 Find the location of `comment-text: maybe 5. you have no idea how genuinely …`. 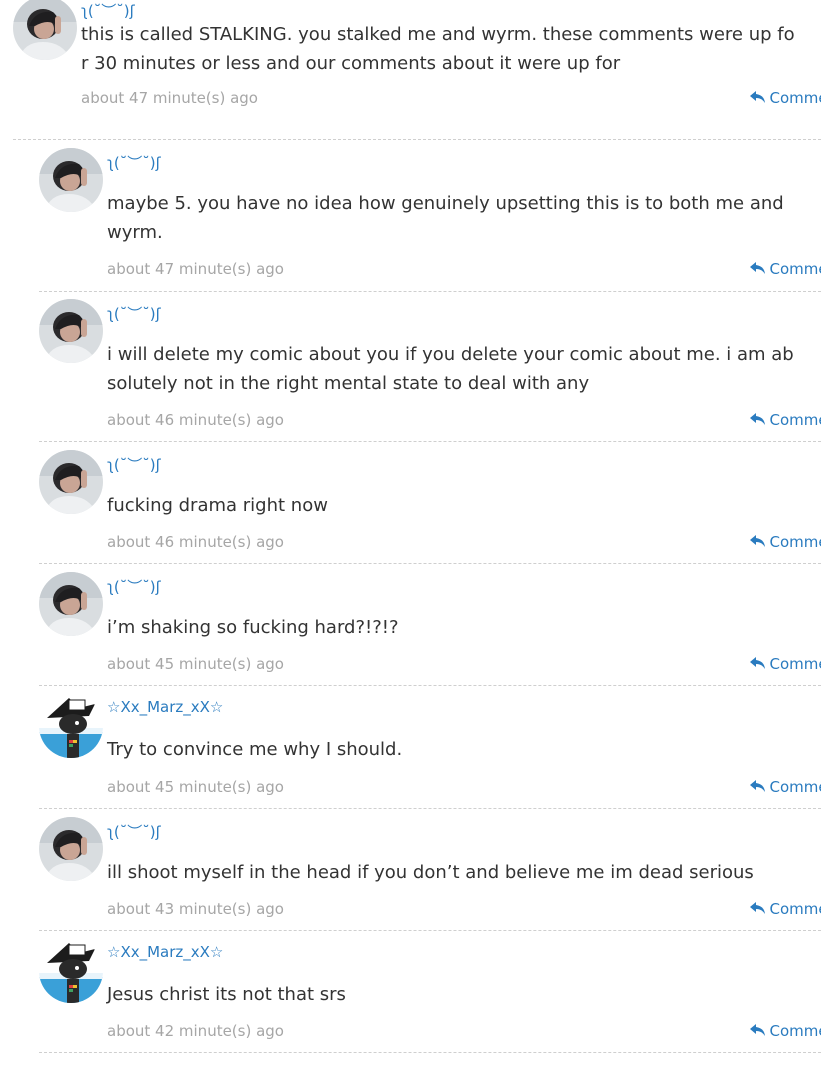

comment-text: maybe 5. you have no idea how genuinely … is located at coordinates (445, 218).